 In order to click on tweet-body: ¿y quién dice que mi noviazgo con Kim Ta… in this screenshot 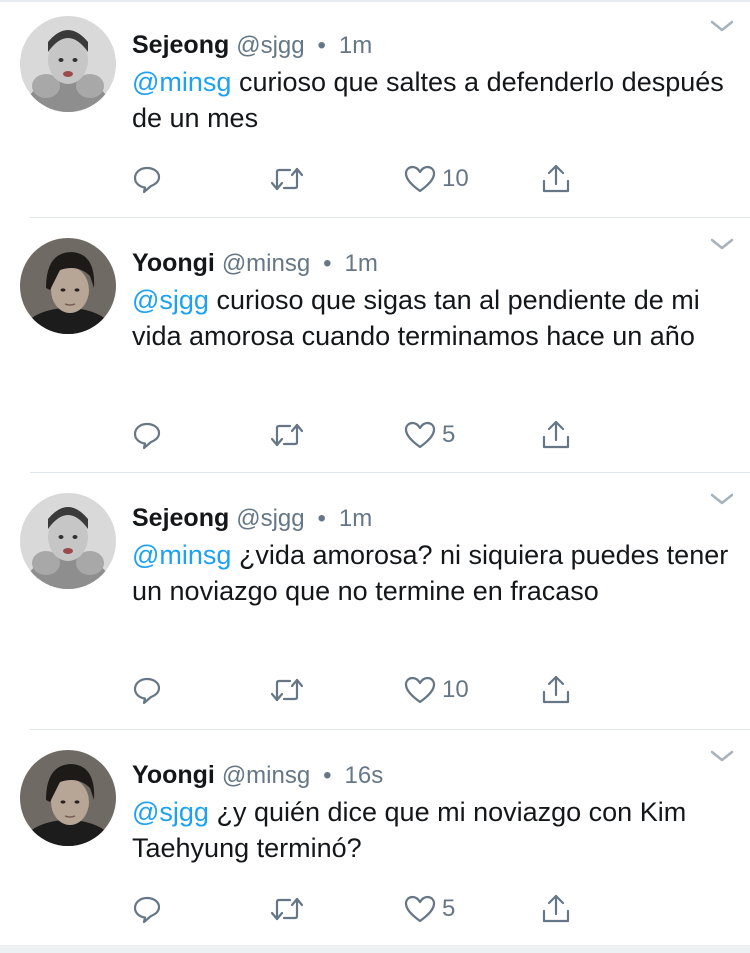, I will do `click(409, 830)`.